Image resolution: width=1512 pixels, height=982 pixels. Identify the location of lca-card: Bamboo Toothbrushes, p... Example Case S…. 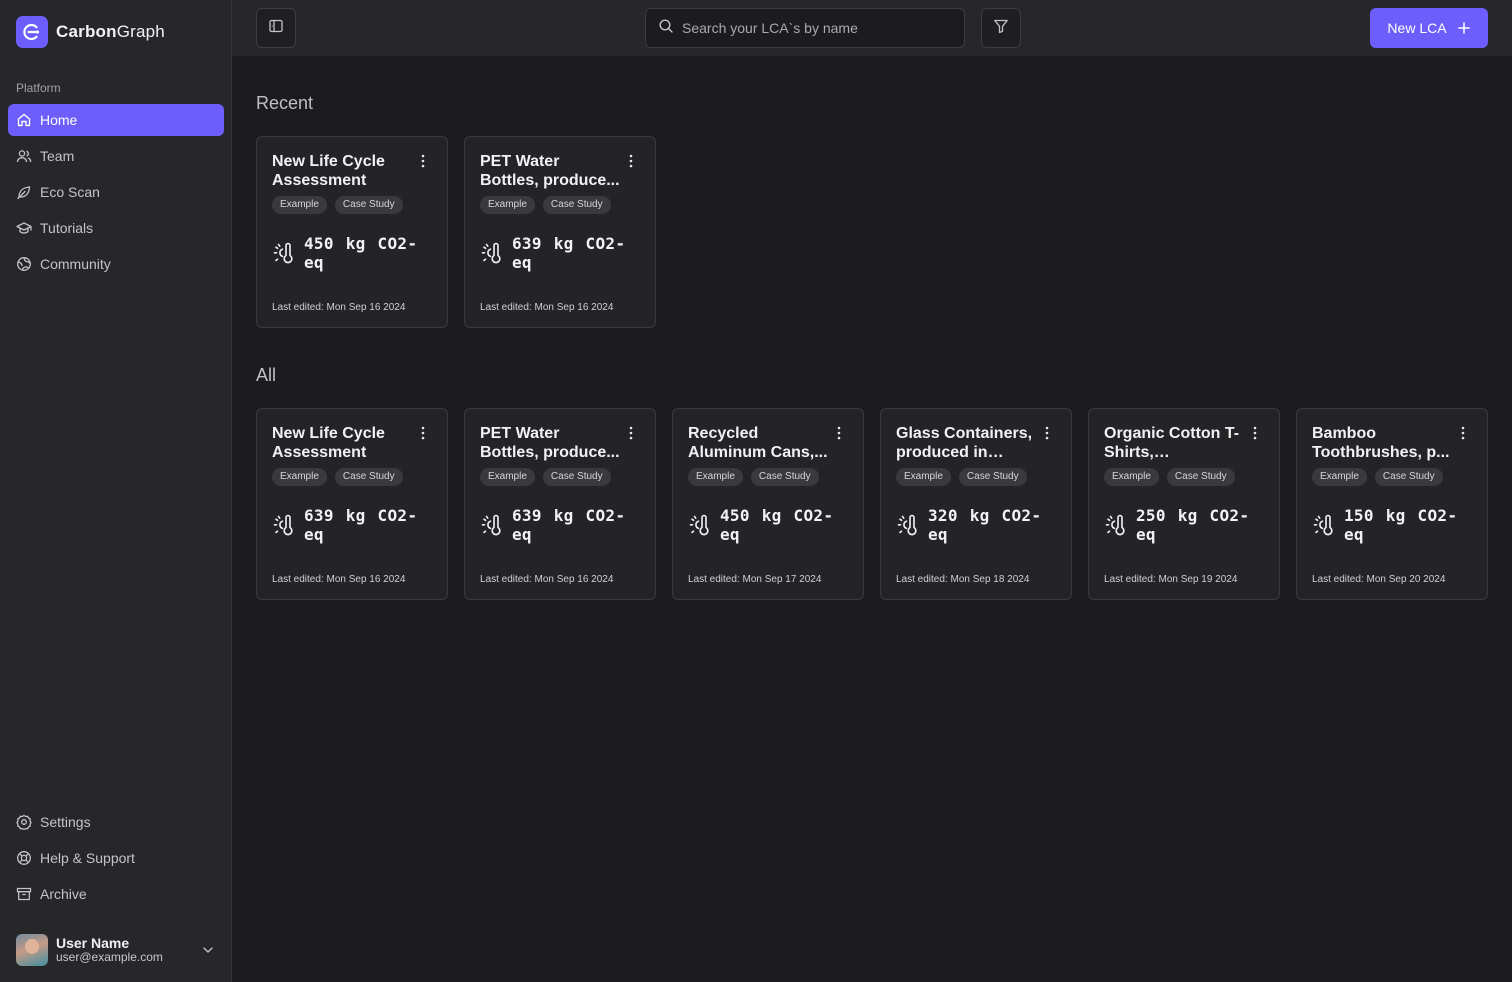
(1392, 504).